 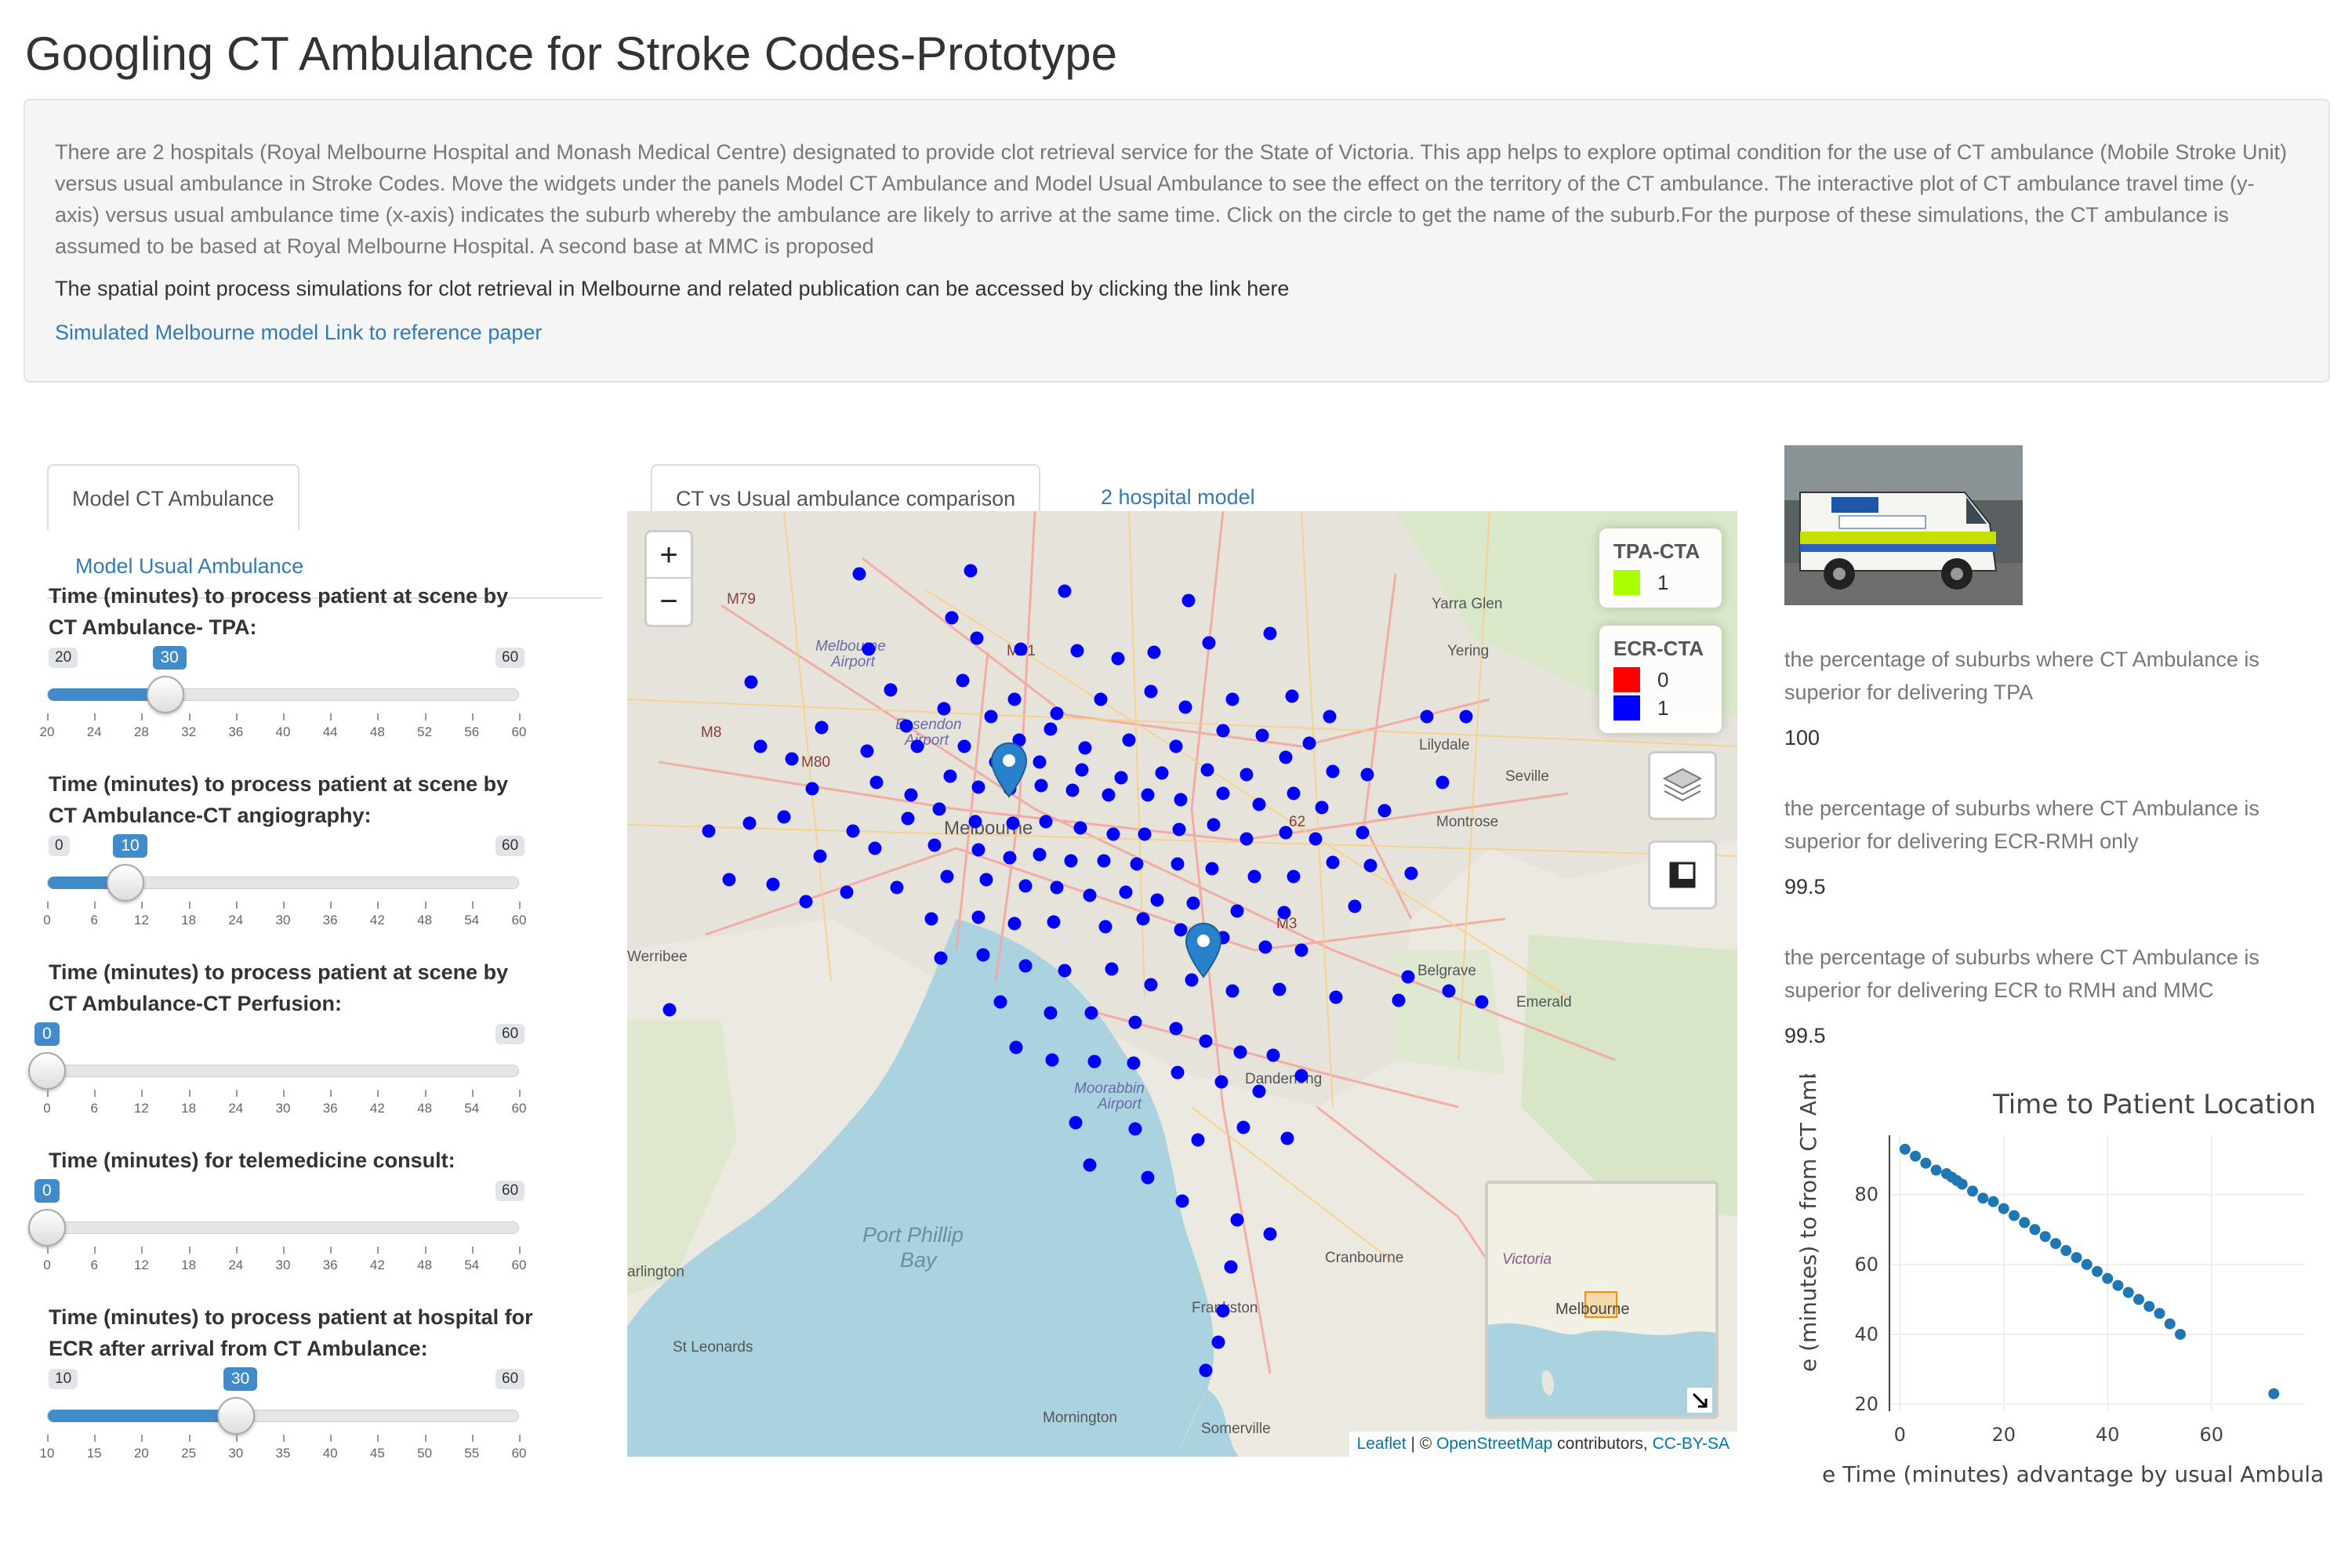 What do you see at coordinates (434, 332) in the screenshot?
I see `reference-paper-link: Link to reference paper` at bounding box center [434, 332].